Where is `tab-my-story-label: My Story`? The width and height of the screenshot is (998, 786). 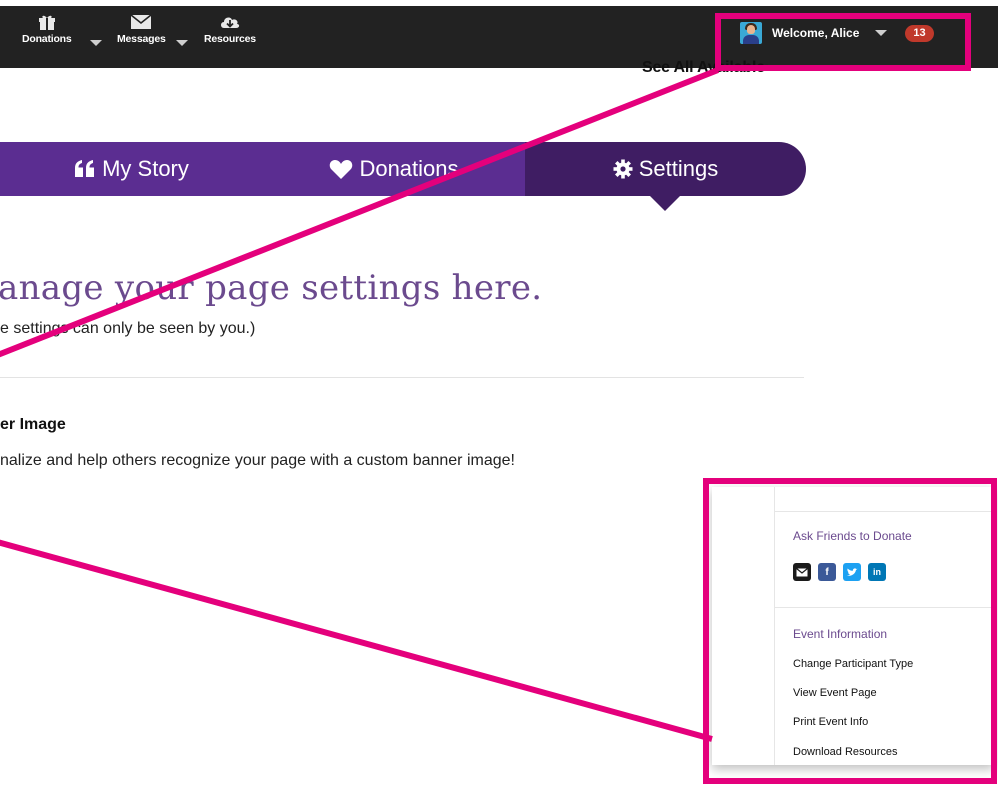 tab-my-story-label: My Story is located at coordinates (145, 168).